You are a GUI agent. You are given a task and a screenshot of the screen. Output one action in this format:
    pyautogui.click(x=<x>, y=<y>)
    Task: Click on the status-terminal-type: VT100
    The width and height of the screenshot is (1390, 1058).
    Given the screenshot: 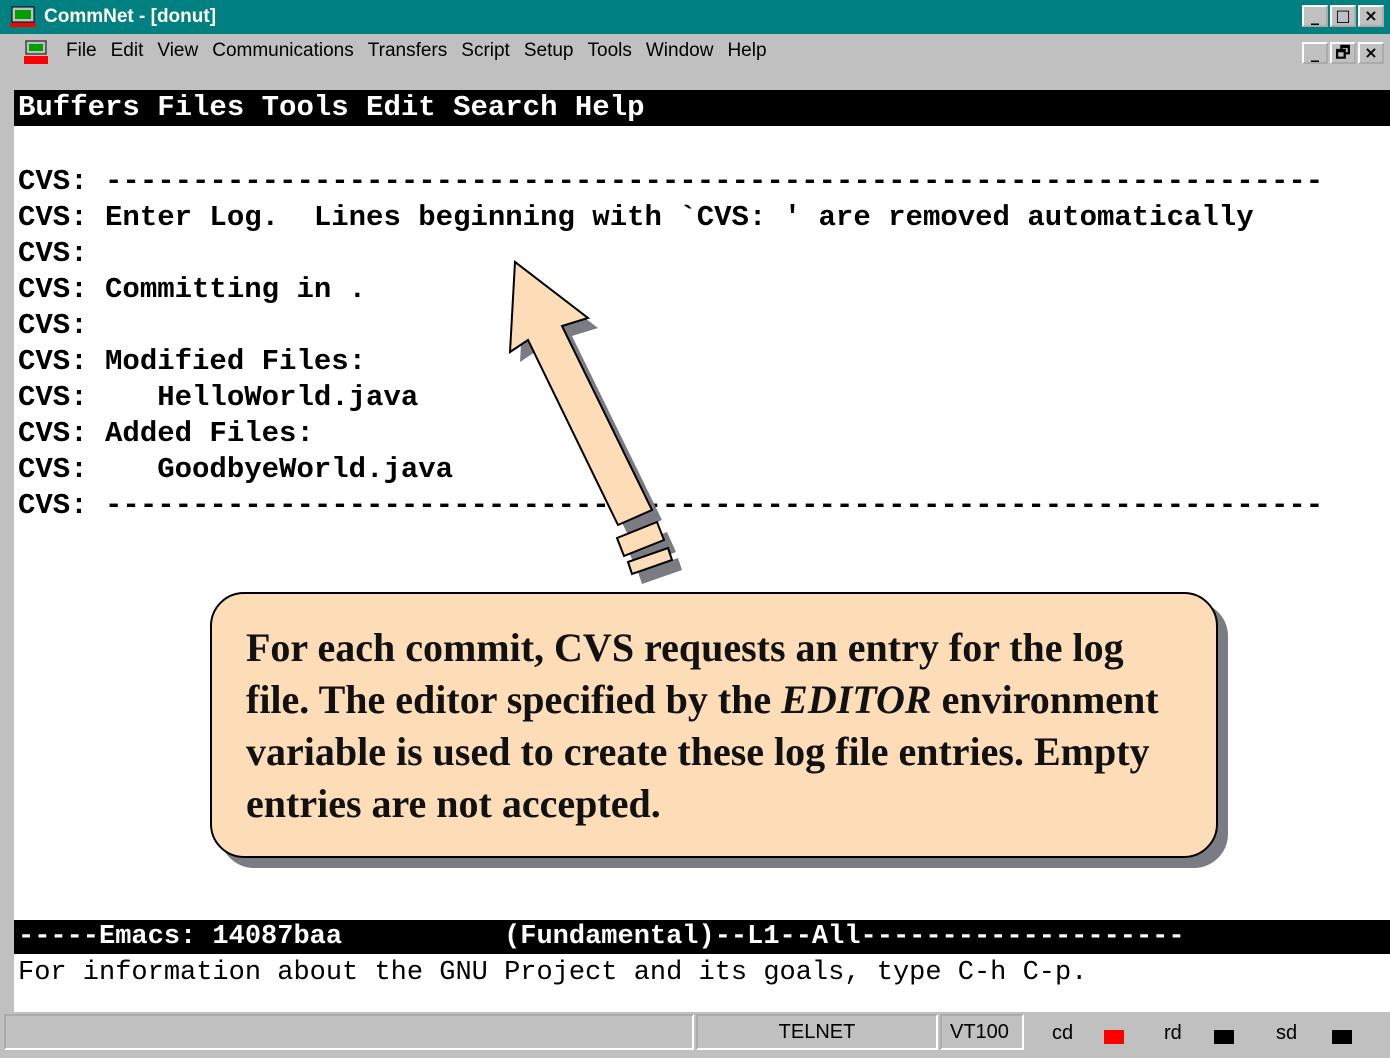 What is the action you would take?
    pyautogui.click(x=982, y=1032)
    